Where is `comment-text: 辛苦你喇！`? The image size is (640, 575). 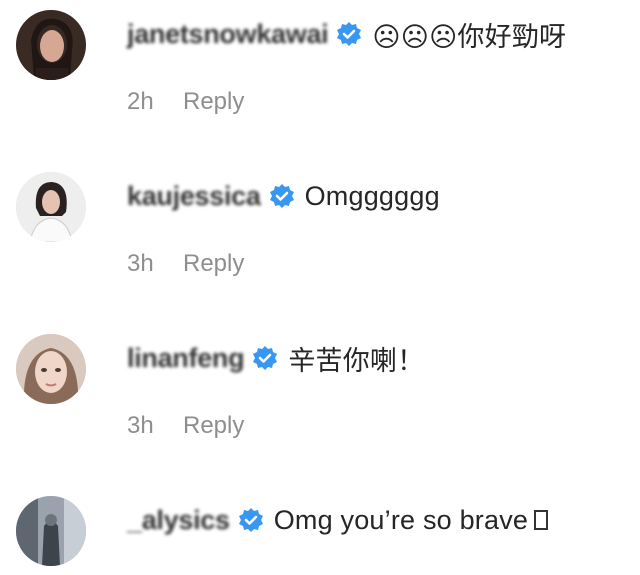
comment-text: 辛苦你喇！ is located at coordinates (356, 360).